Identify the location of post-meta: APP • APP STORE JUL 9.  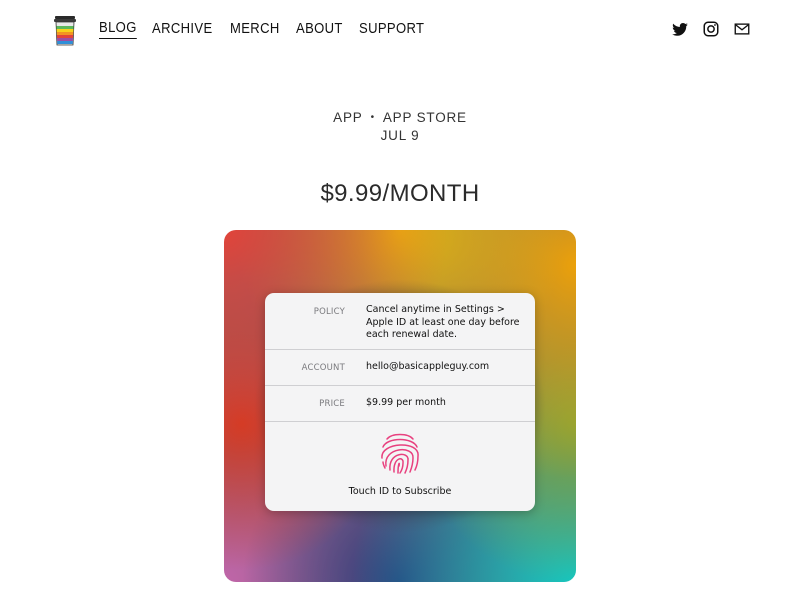
(400, 127).